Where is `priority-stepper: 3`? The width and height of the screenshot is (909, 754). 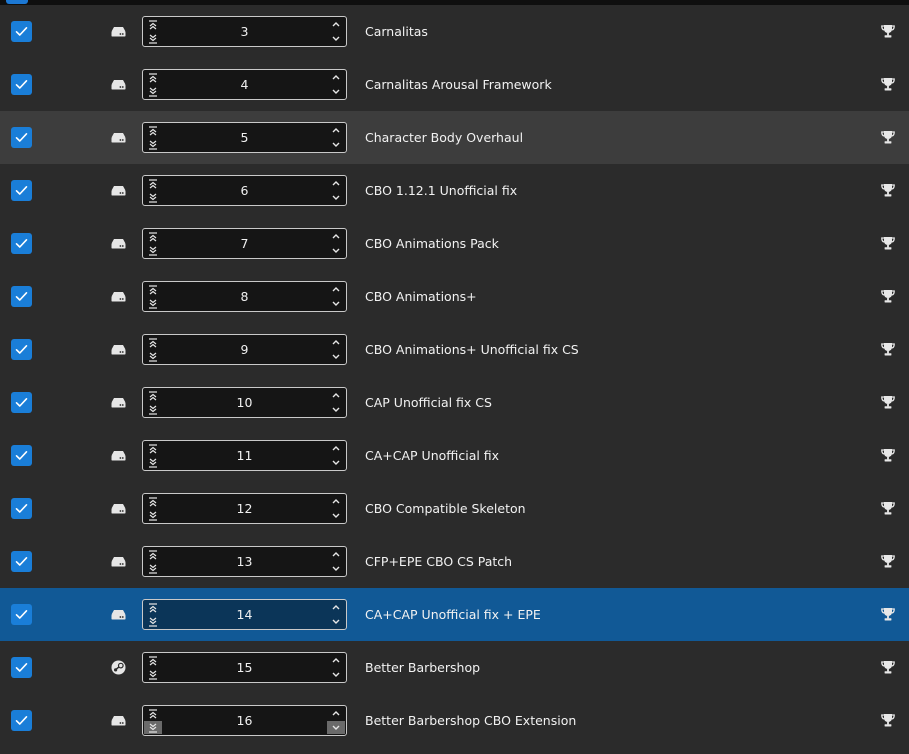
priority-stepper: 3 is located at coordinates (244, 31).